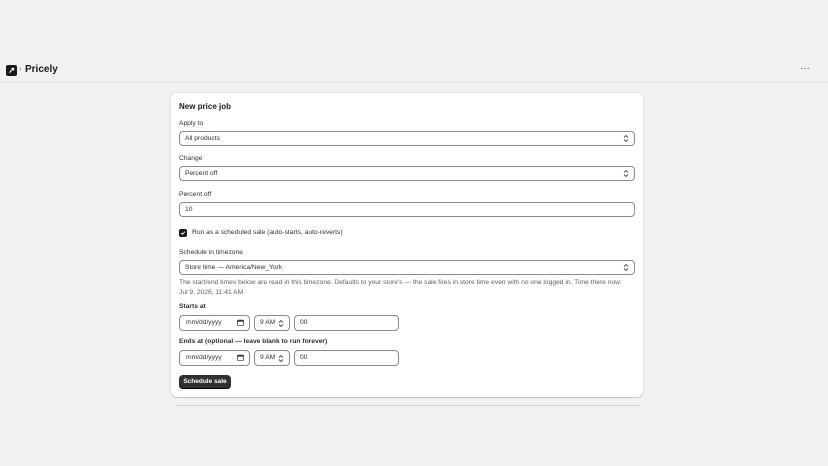  What do you see at coordinates (346, 323) in the screenshot?
I see `starts-at-minute-input: 00` at bounding box center [346, 323].